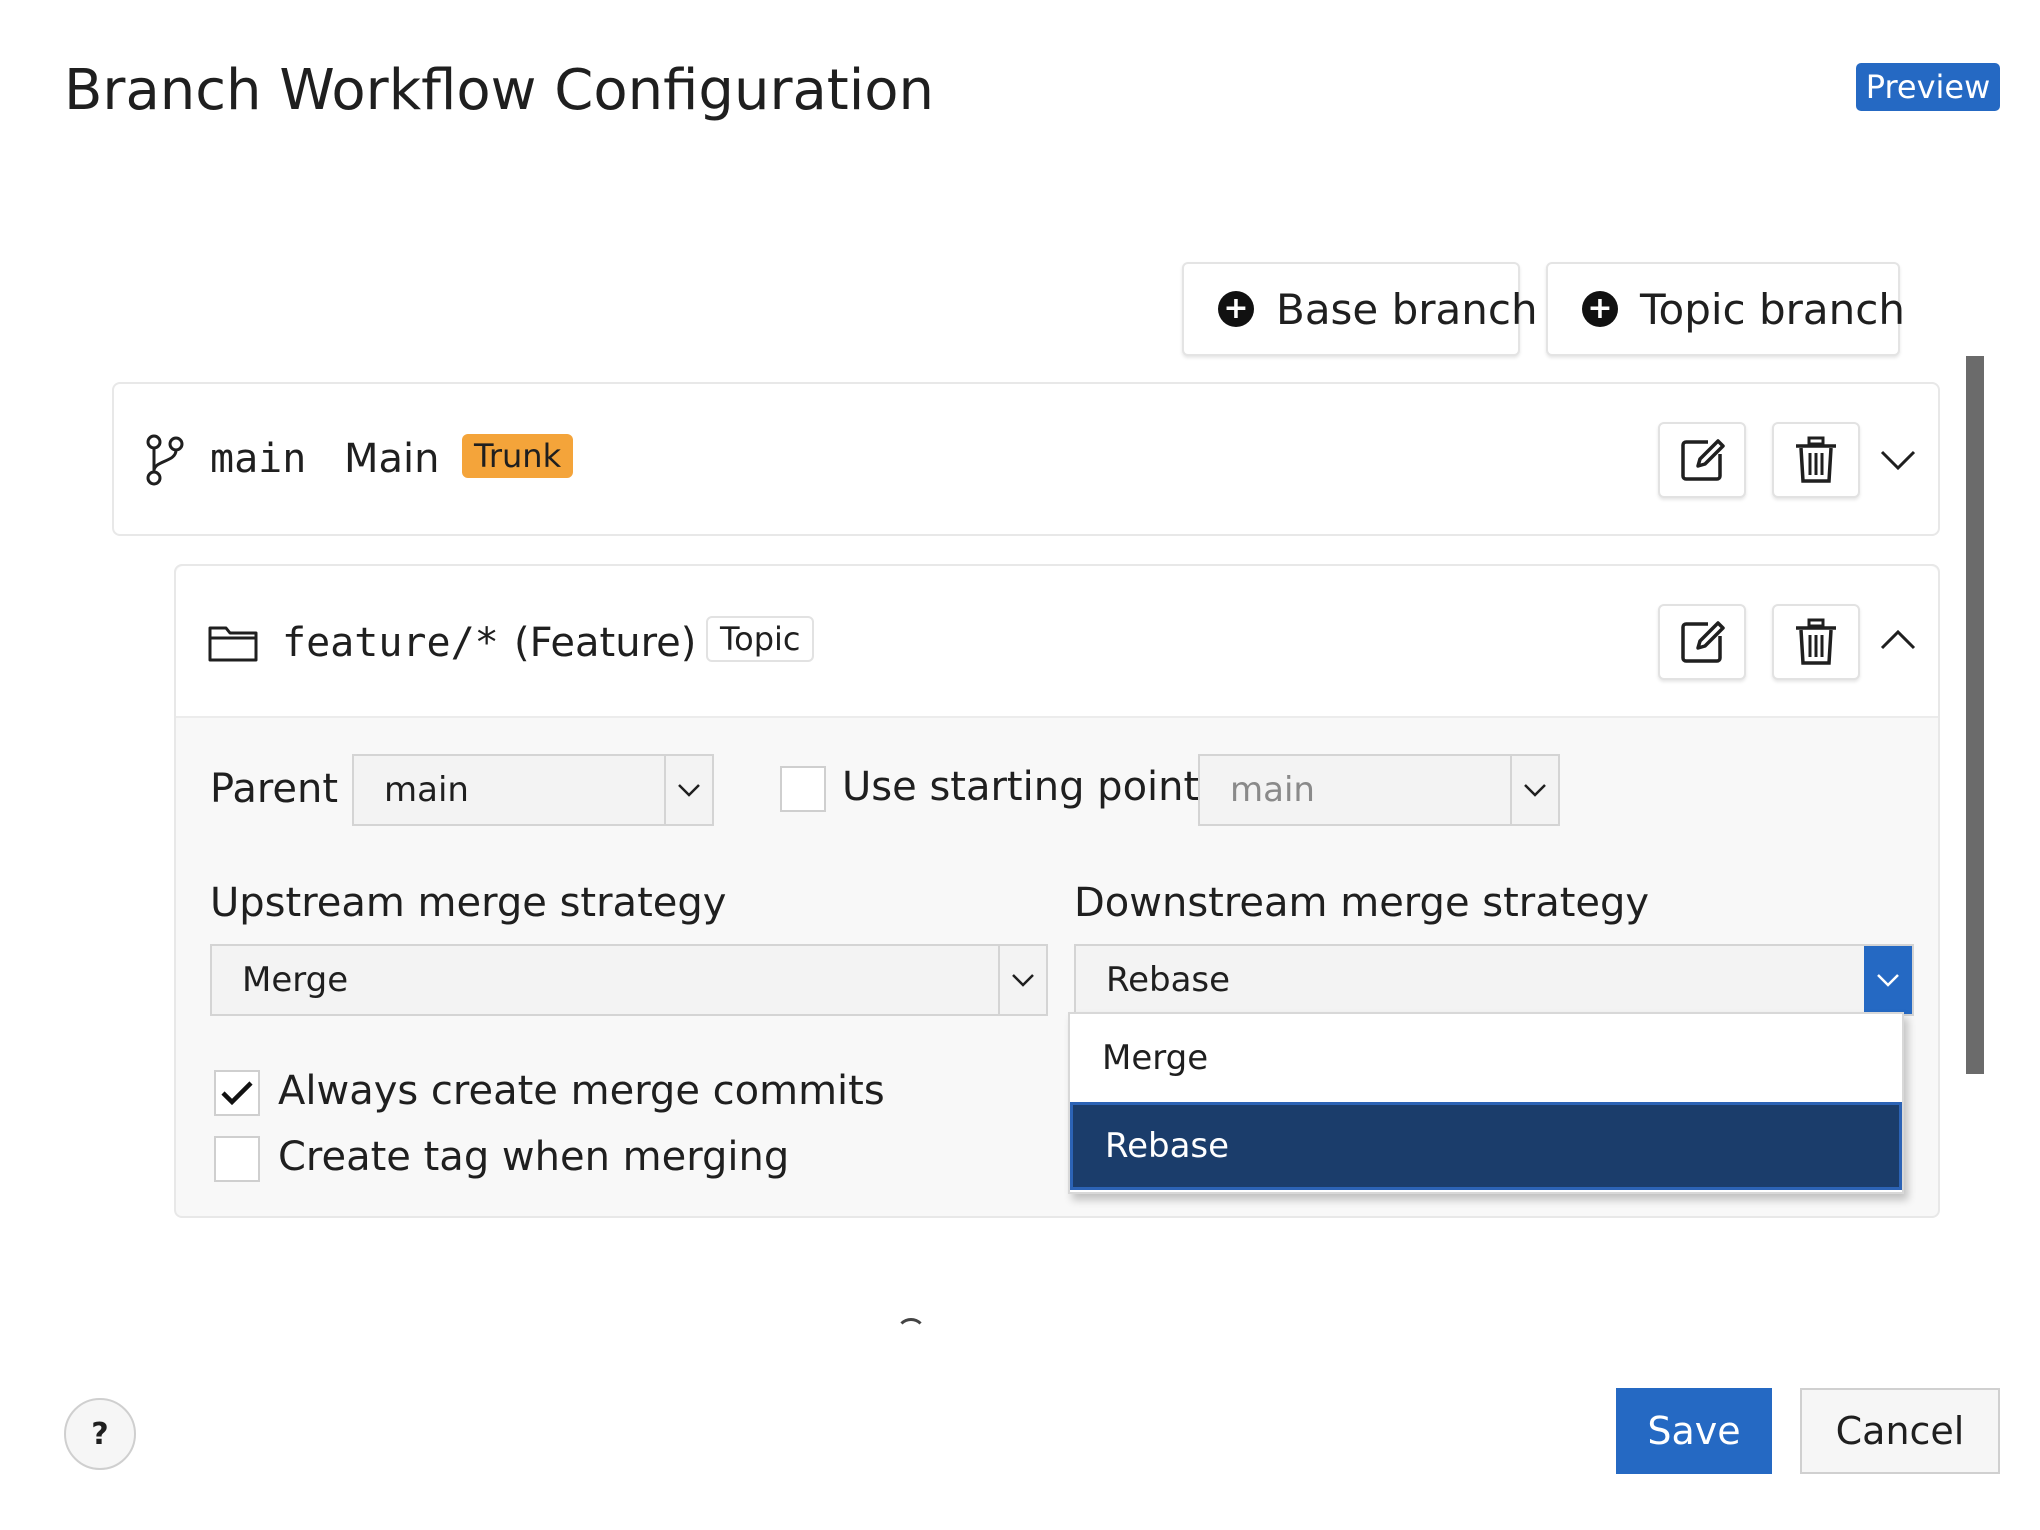 The height and width of the screenshot is (1530, 2040). Describe the element at coordinates (499, 90) in the screenshot. I see `dialog-title: Branch Workflow Configuration` at that location.